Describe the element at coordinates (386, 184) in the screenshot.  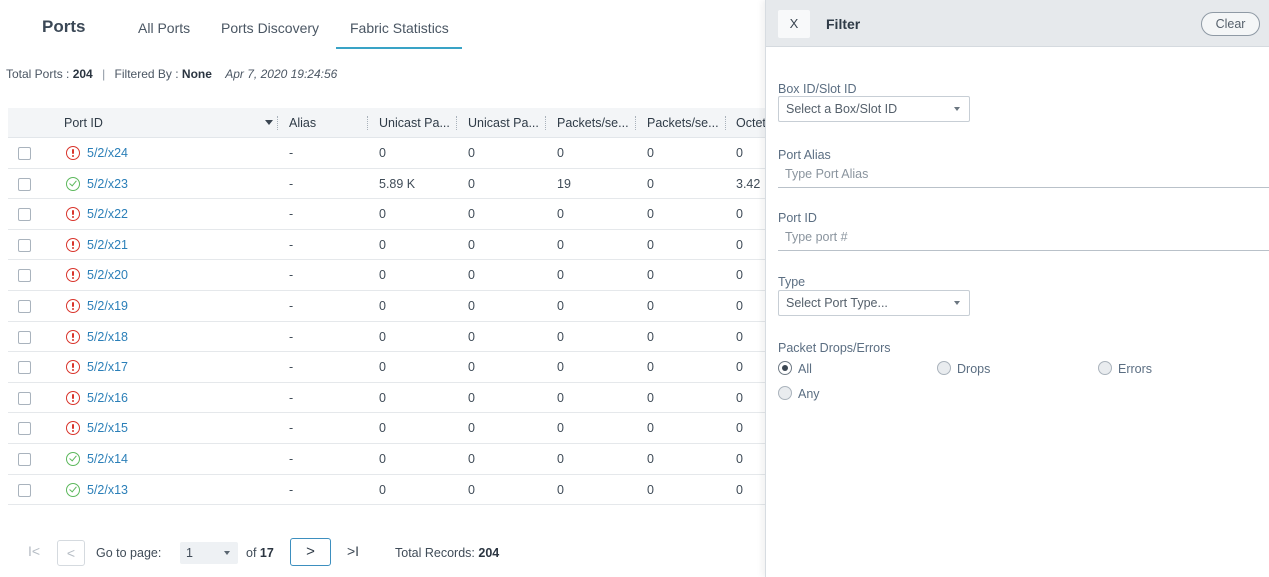
I see `table-row: 5/2/x23-5.89 K 0 19 0 3.42` at that location.